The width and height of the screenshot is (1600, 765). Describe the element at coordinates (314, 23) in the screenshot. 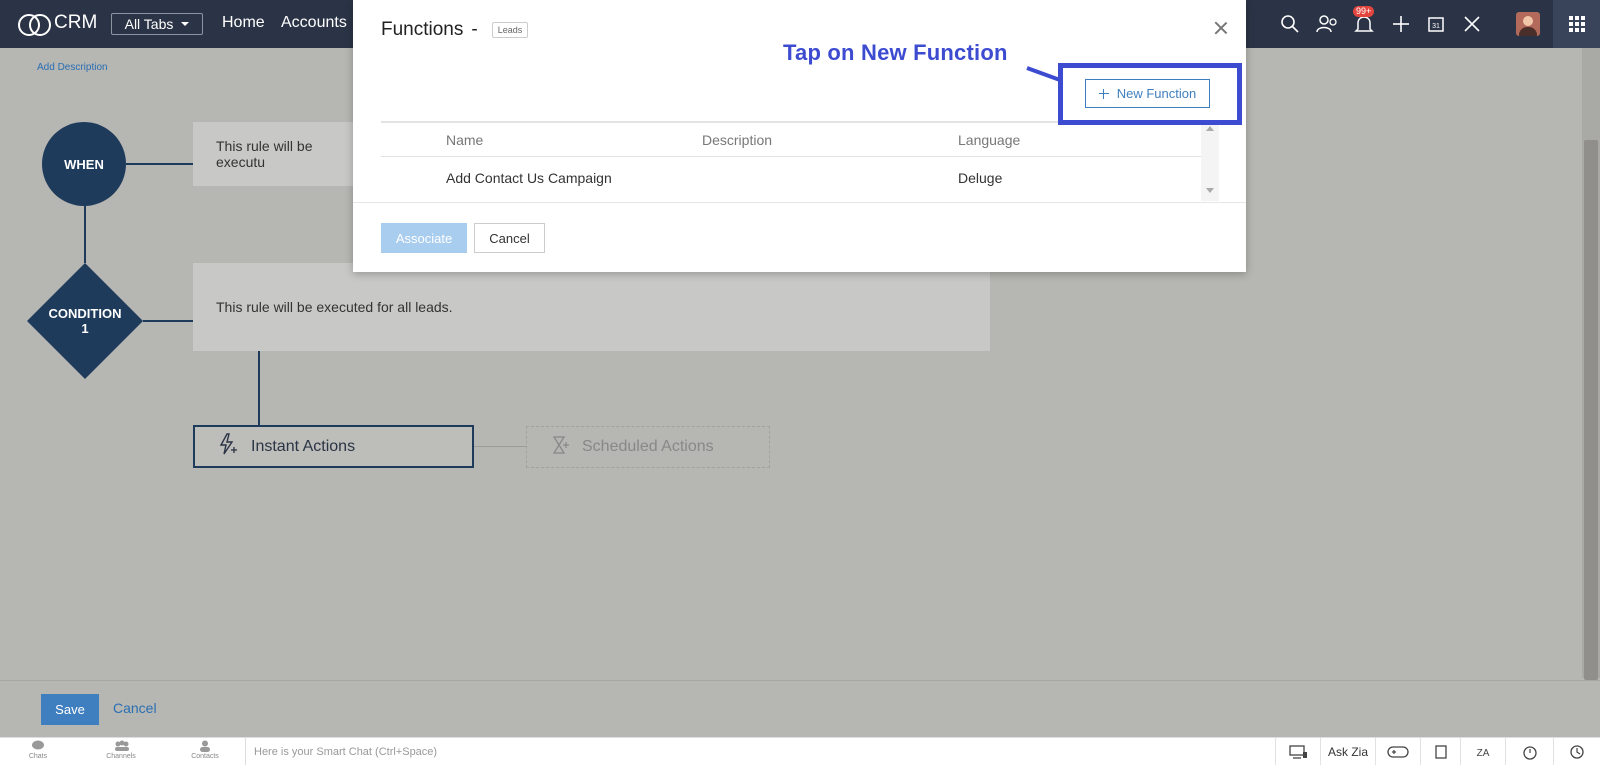

I see `nav-link-accounts: Accounts` at that location.